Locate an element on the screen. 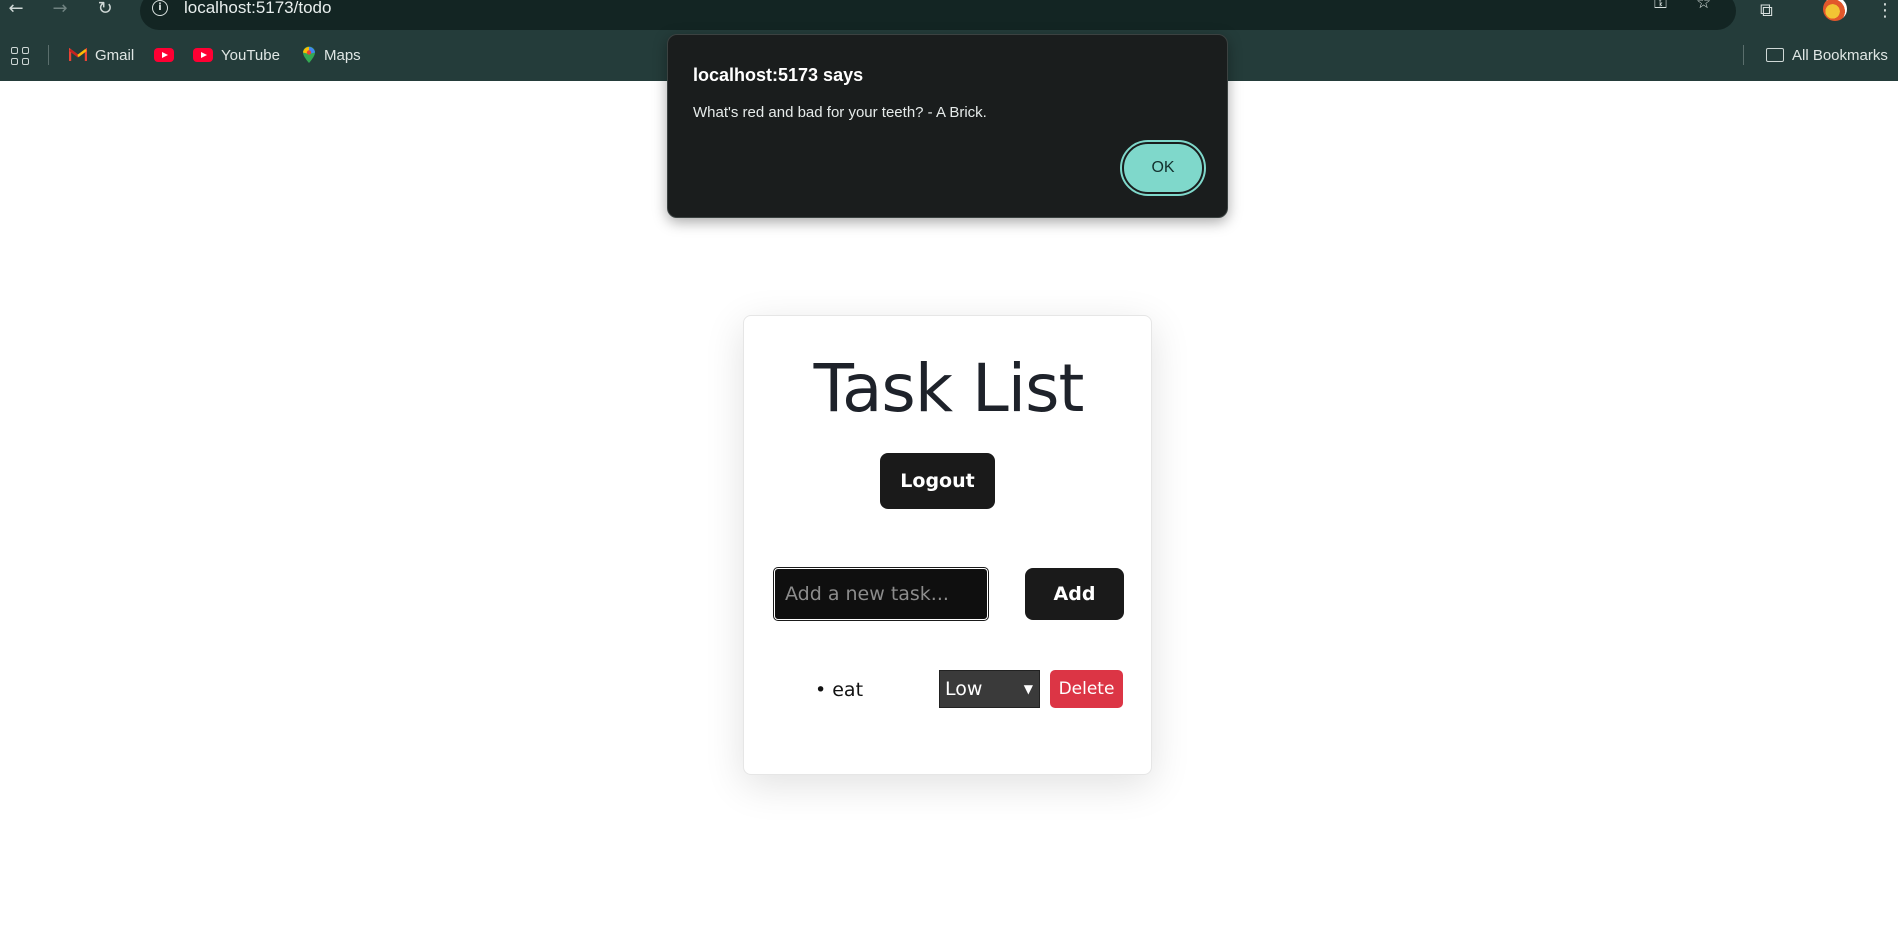 The height and width of the screenshot is (943, 1898). list-item: • eat Low ▼ Delete is located at coordinates (948, 689).